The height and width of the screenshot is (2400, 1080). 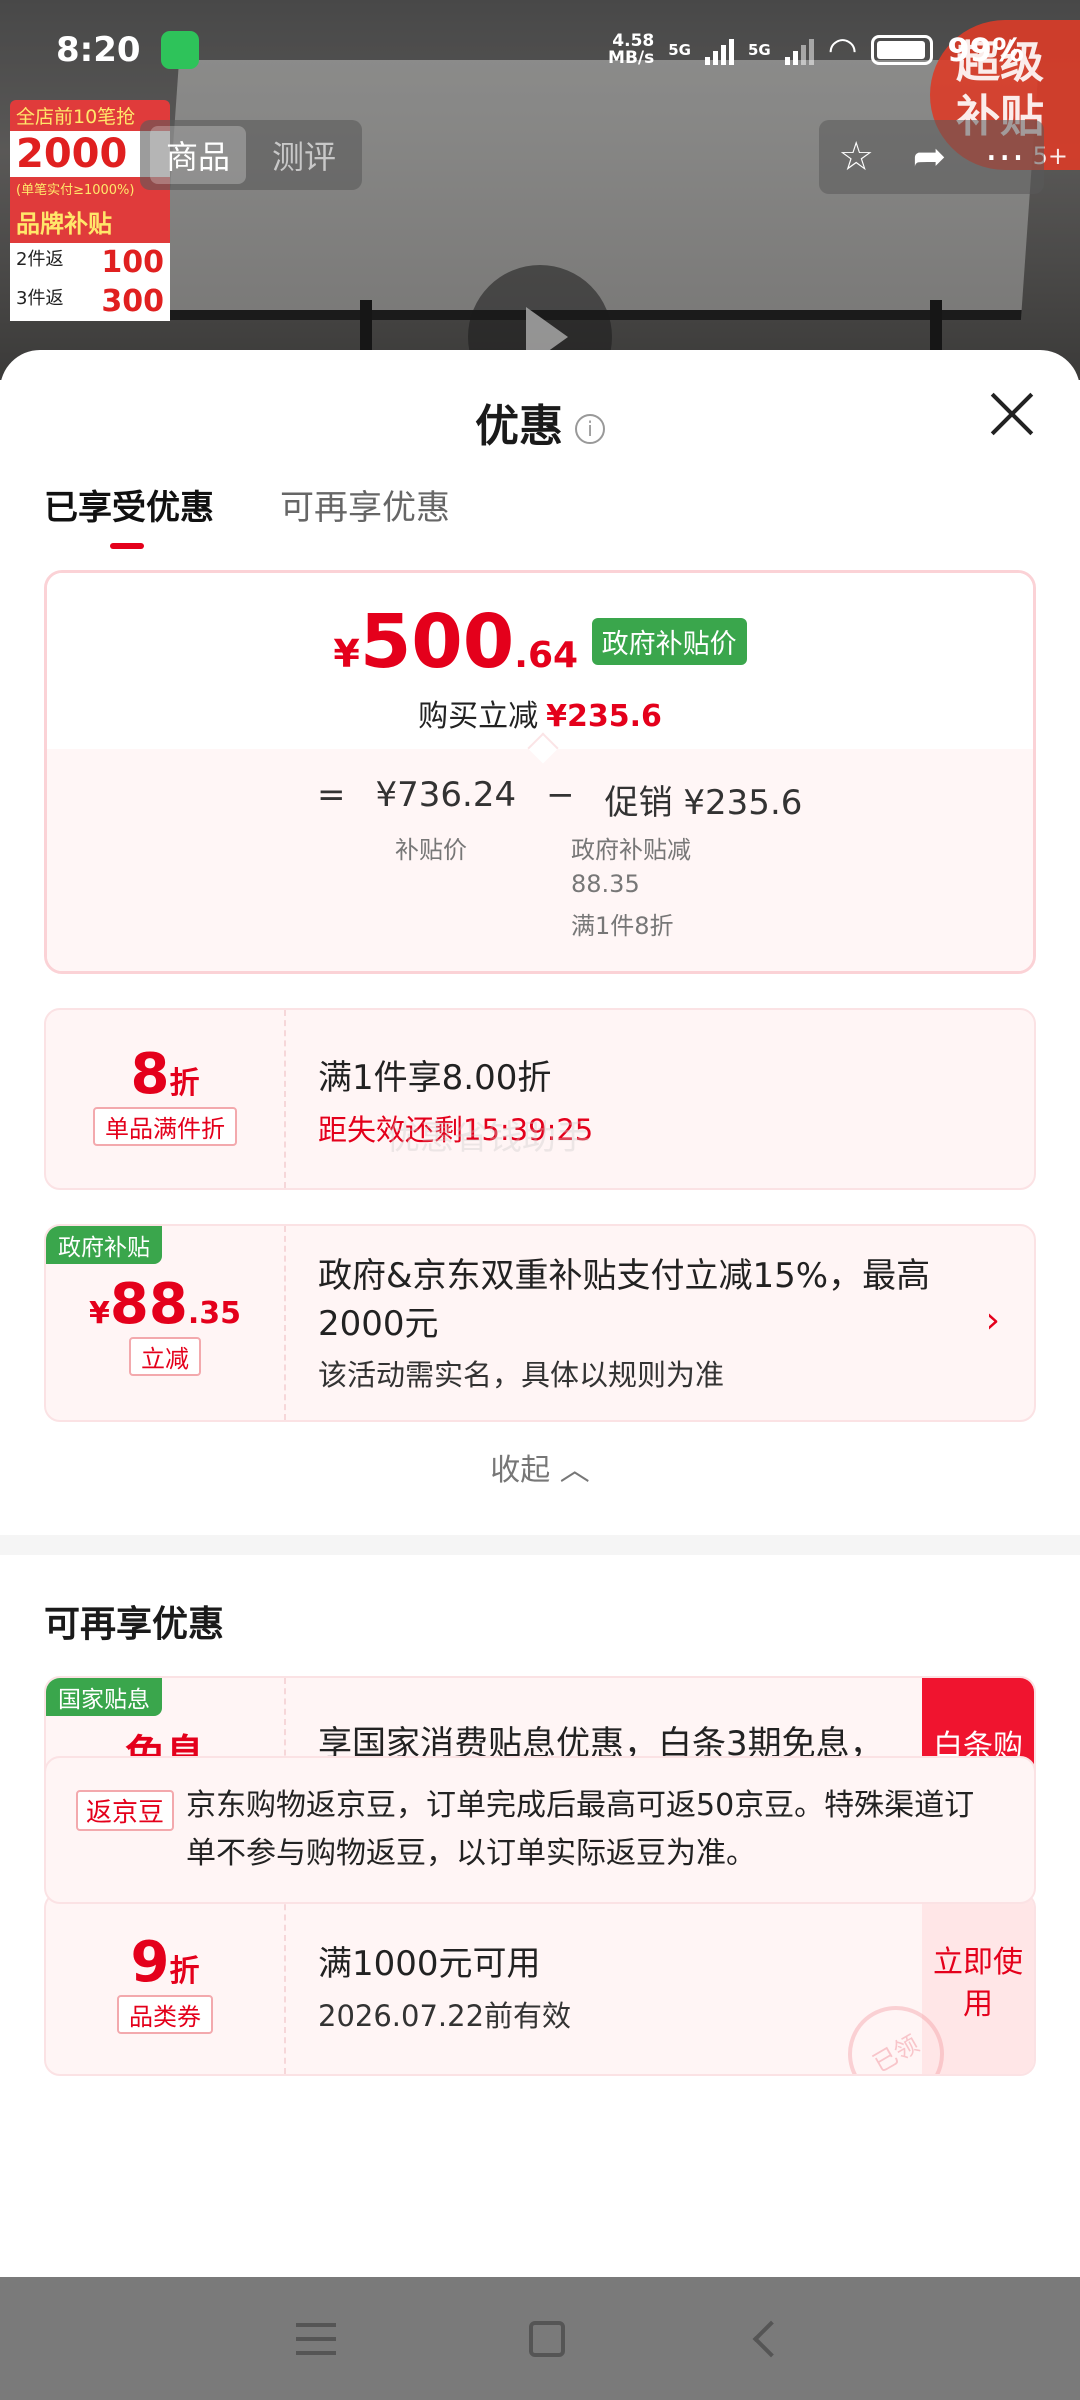 What do you see at coordinates (331, 795) in the screenshot?
I see `equals-sign: =` at bounding box center [331, 795].